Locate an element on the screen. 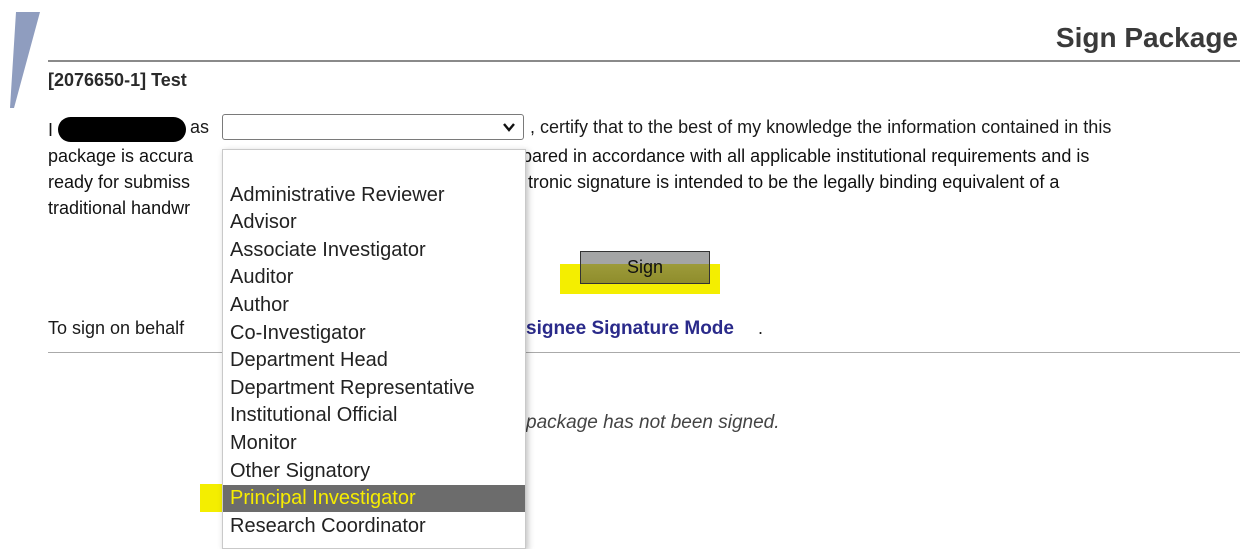 The height and width of the screenshot is (549, 1248). corner-tab-decoration is located at coordinates (25, 60).